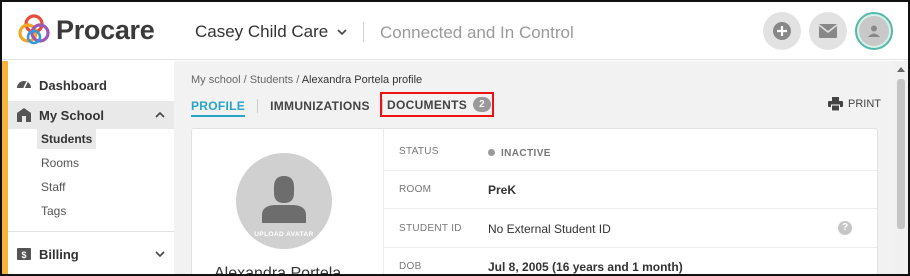 The height and width of the screenshot is (276, 910). I want to click on print-button: PRINT, so click(854, 104).